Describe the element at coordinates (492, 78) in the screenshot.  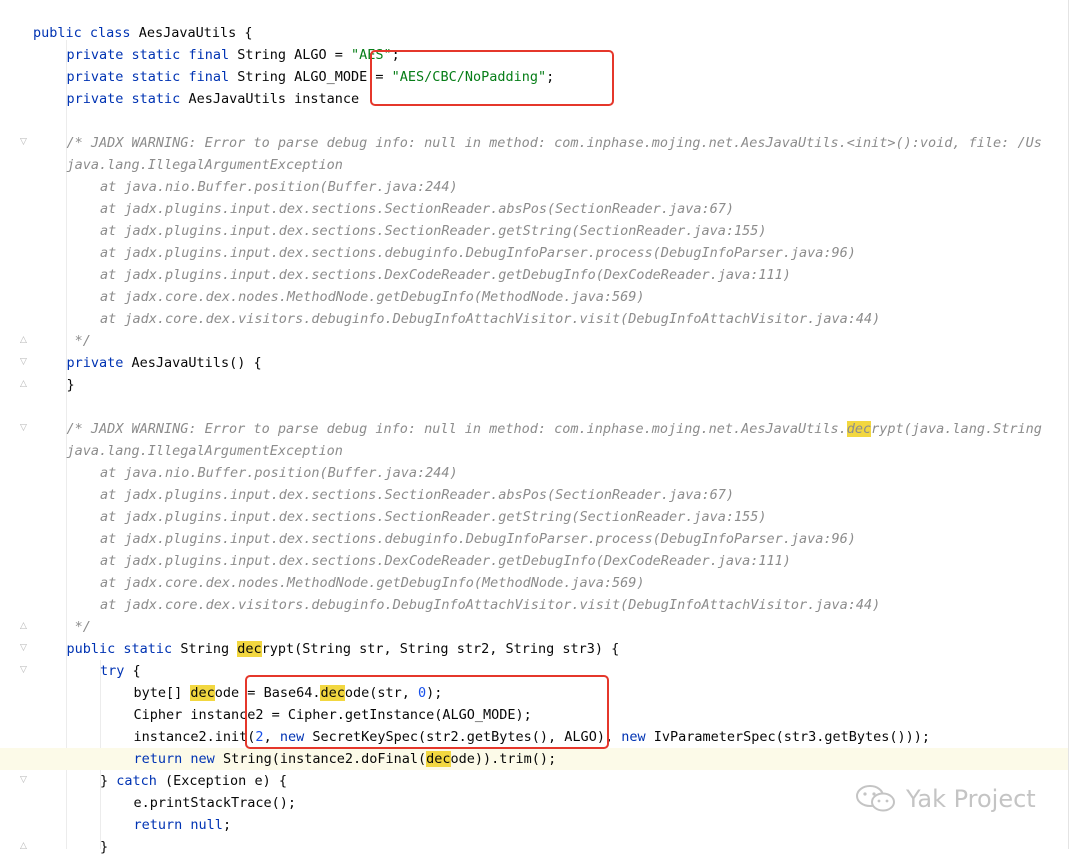
I see `annotation-box-algo-mode` at that location.